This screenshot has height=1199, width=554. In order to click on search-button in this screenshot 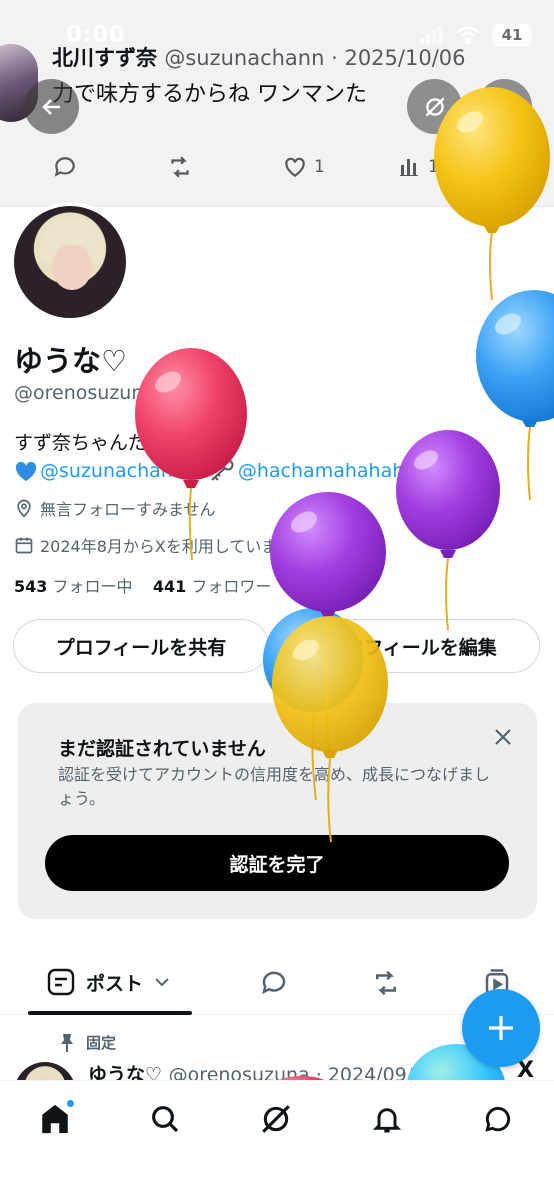, I will do `click(504, 106)`.